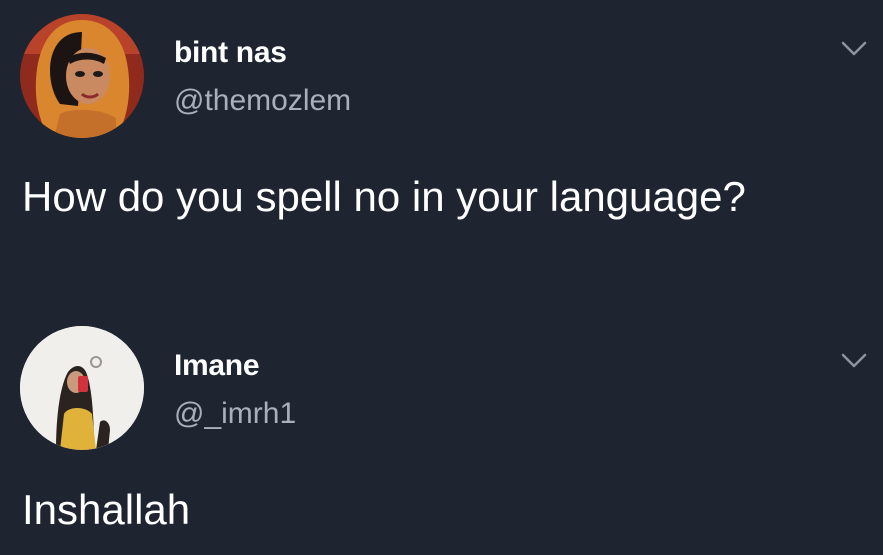 The width and height of the screenshot is (883, 555). Describe the element at coordinates (217, 366) in the screenshot. I see `display-name: Imane` at that location.